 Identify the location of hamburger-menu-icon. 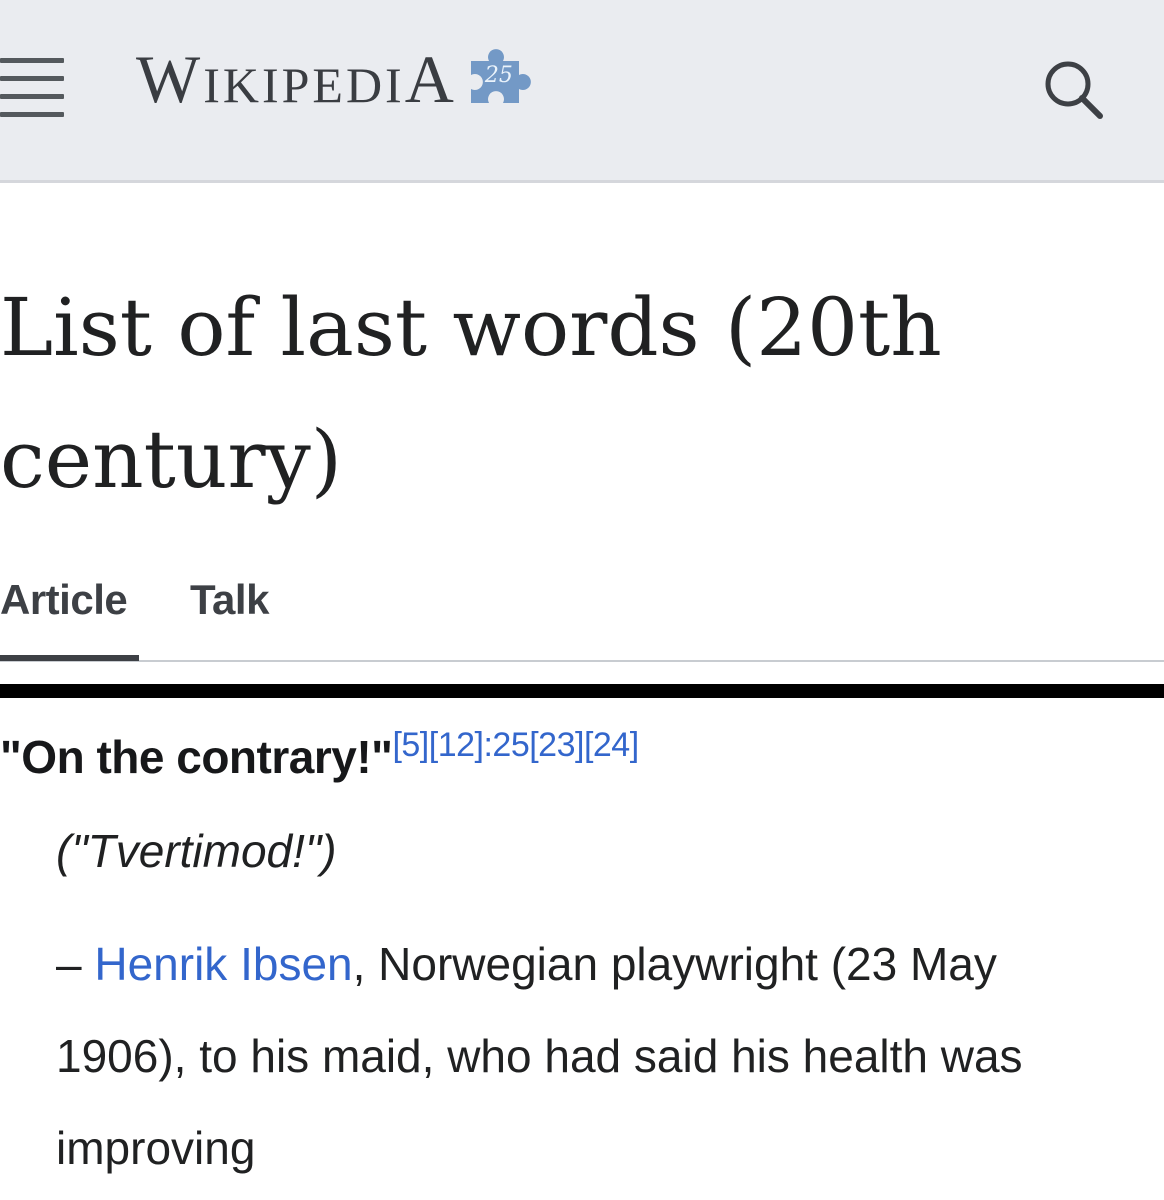
(34, 87).